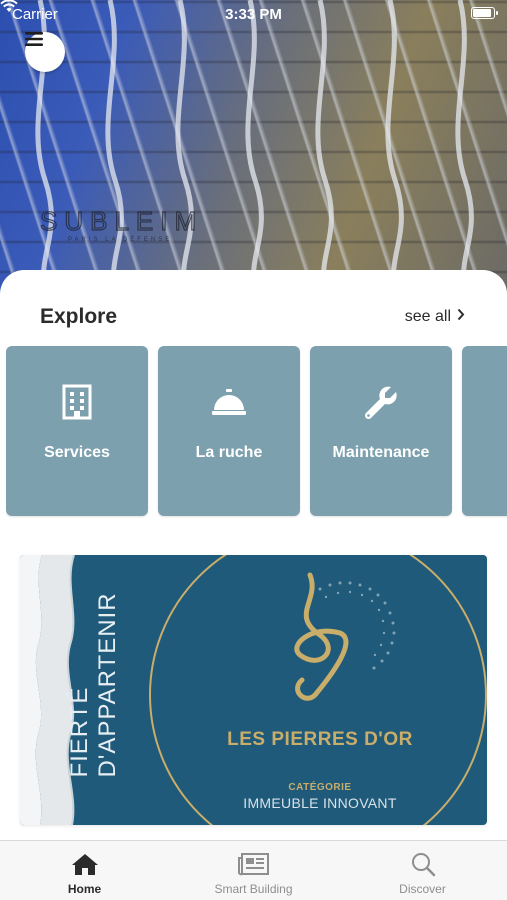 This screenshot has height=900, width=507. I want to click on tile-services: Services, so click(77, 431).